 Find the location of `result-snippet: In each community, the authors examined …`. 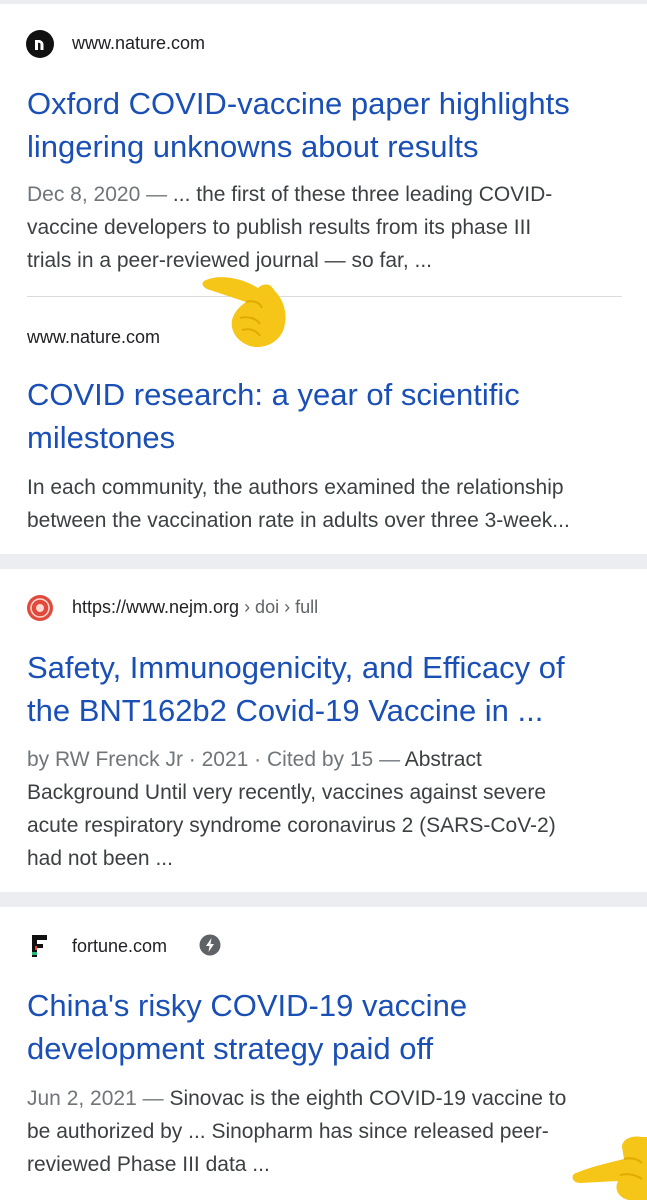

result-snippet: In each community, the authors examined … is located at coordinates (327, 504).